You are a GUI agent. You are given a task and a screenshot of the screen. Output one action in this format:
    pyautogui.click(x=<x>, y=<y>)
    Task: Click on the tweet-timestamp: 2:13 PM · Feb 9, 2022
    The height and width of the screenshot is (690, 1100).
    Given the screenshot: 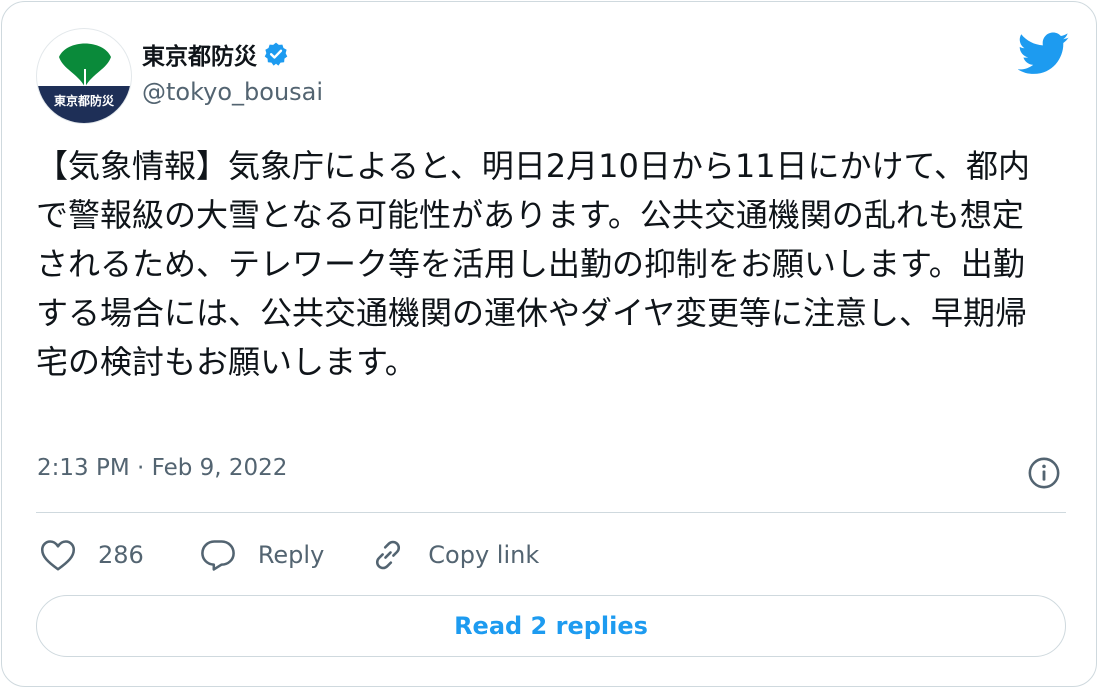 What is the action you would take?
    pyautogui.click(x=162, y=468)
    